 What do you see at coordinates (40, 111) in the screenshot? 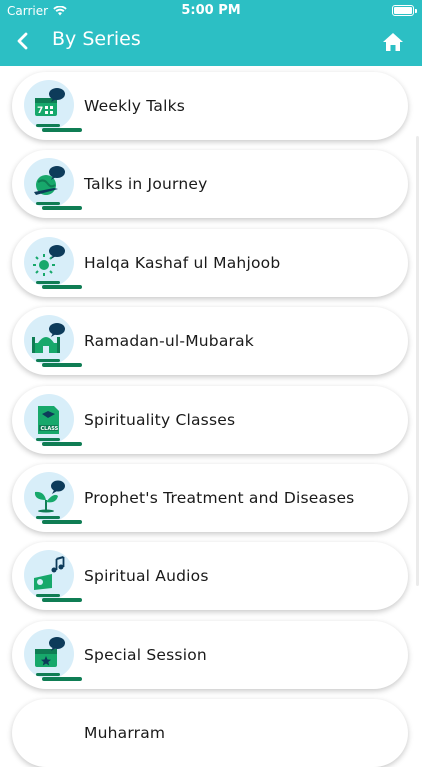
I see `svg-text: 7` at bounding box center [40, 111].